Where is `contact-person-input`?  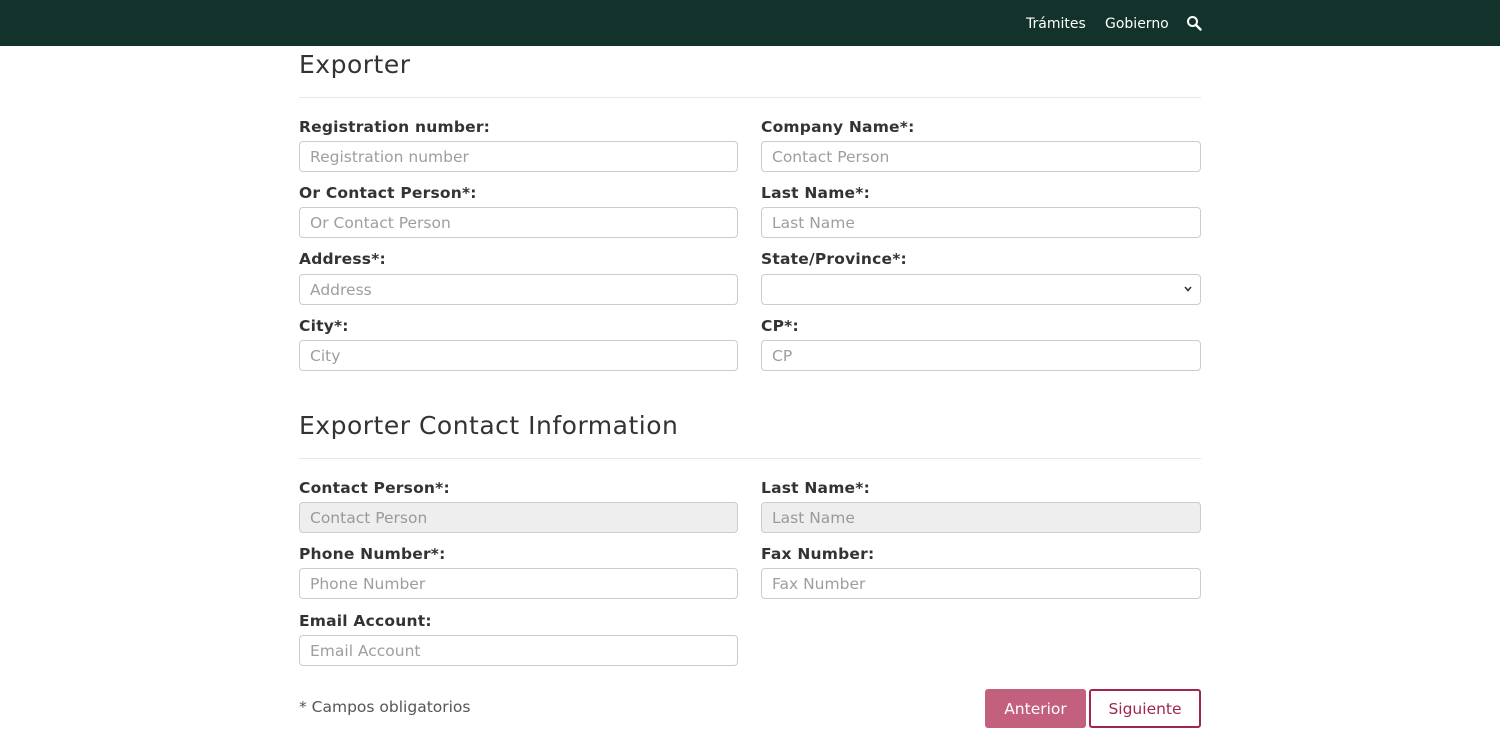
contact-person-input is located at coordinates (518, 517).